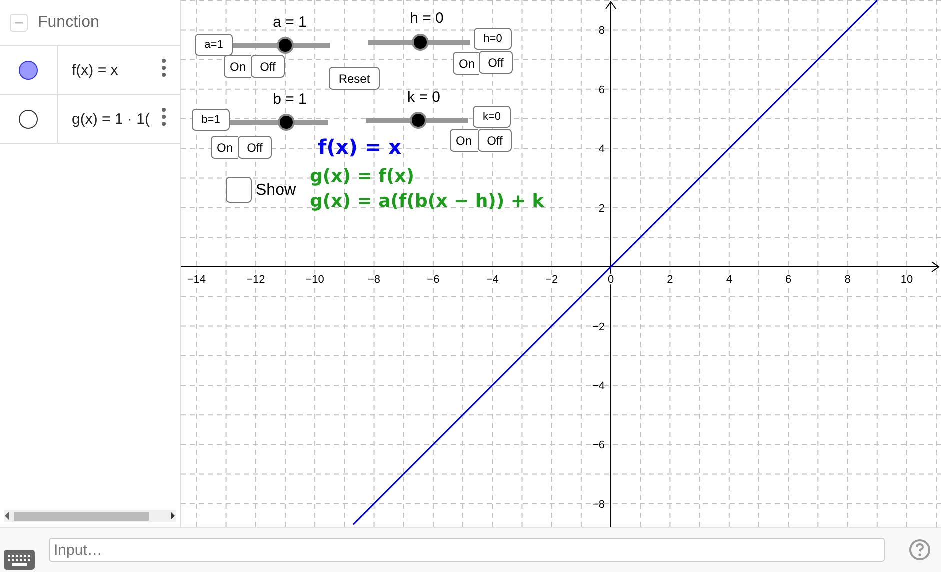 This screenshot has width=941, height=572. Describe the element at coordinates (599, 446) in the screenshot. I see `y-tick-label: −6` at that location.